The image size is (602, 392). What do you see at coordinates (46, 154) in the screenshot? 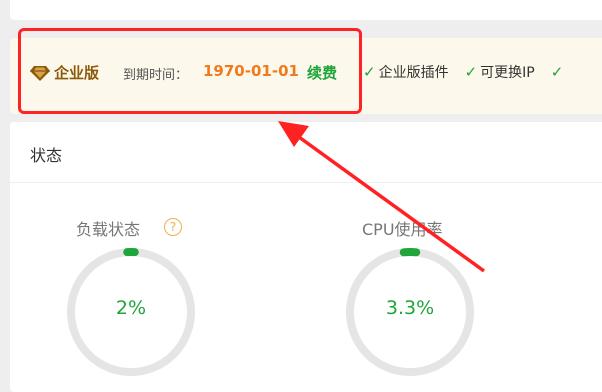
I see `status-title: 状态` at bounding box center [46, 154].